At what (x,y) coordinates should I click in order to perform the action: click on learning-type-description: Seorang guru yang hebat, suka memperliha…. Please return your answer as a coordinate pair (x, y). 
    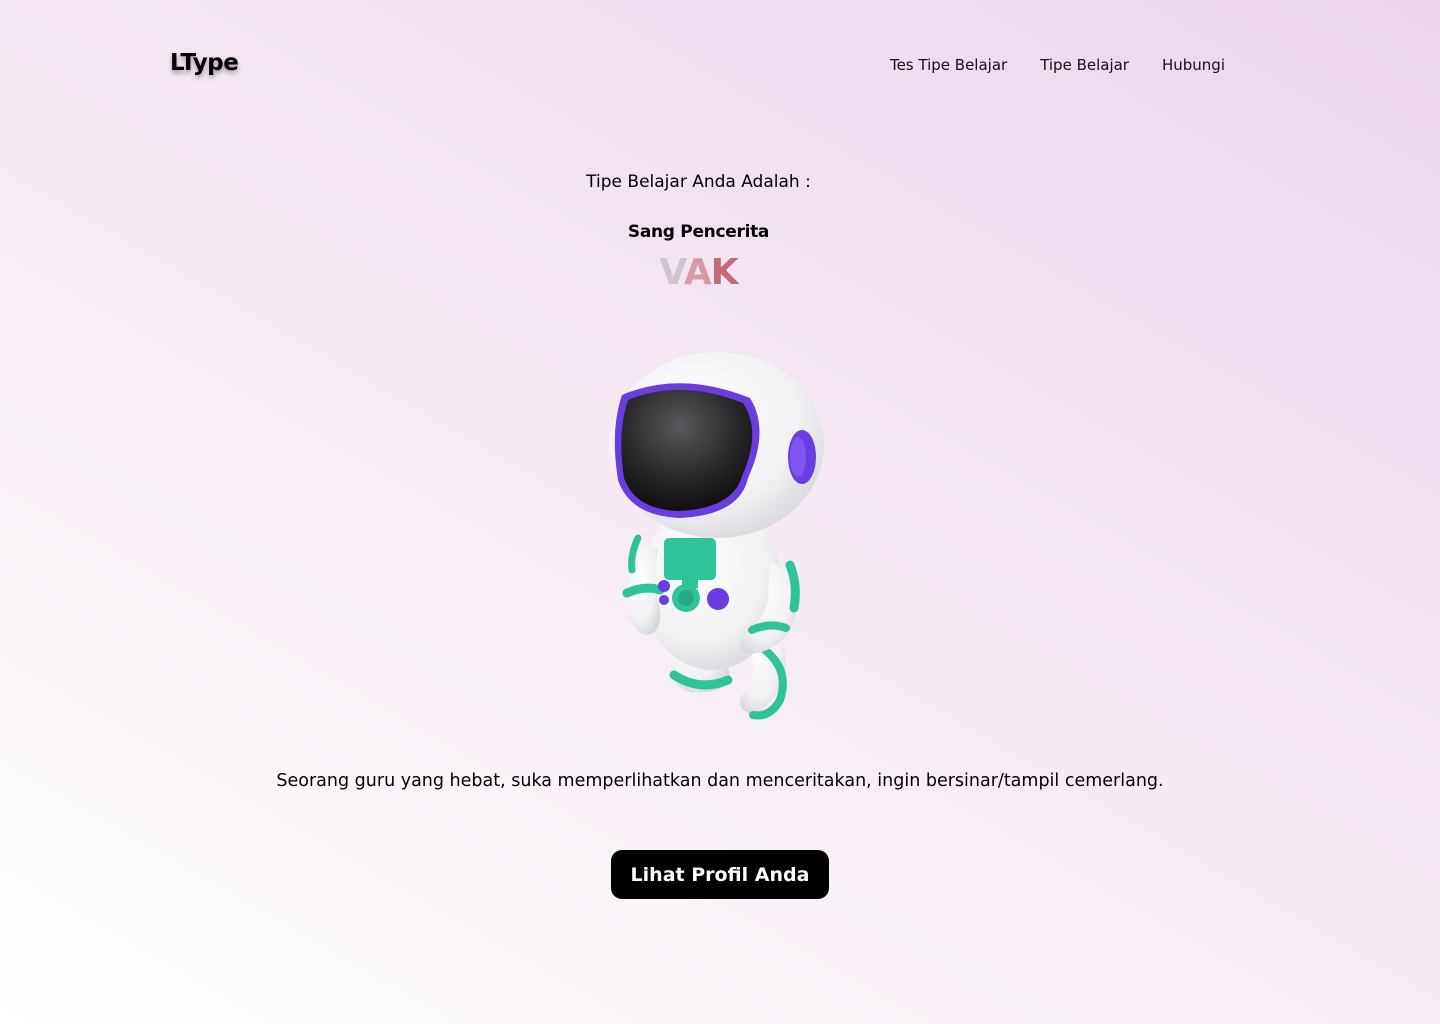
    Looking at the image, I should click on (720, 781).